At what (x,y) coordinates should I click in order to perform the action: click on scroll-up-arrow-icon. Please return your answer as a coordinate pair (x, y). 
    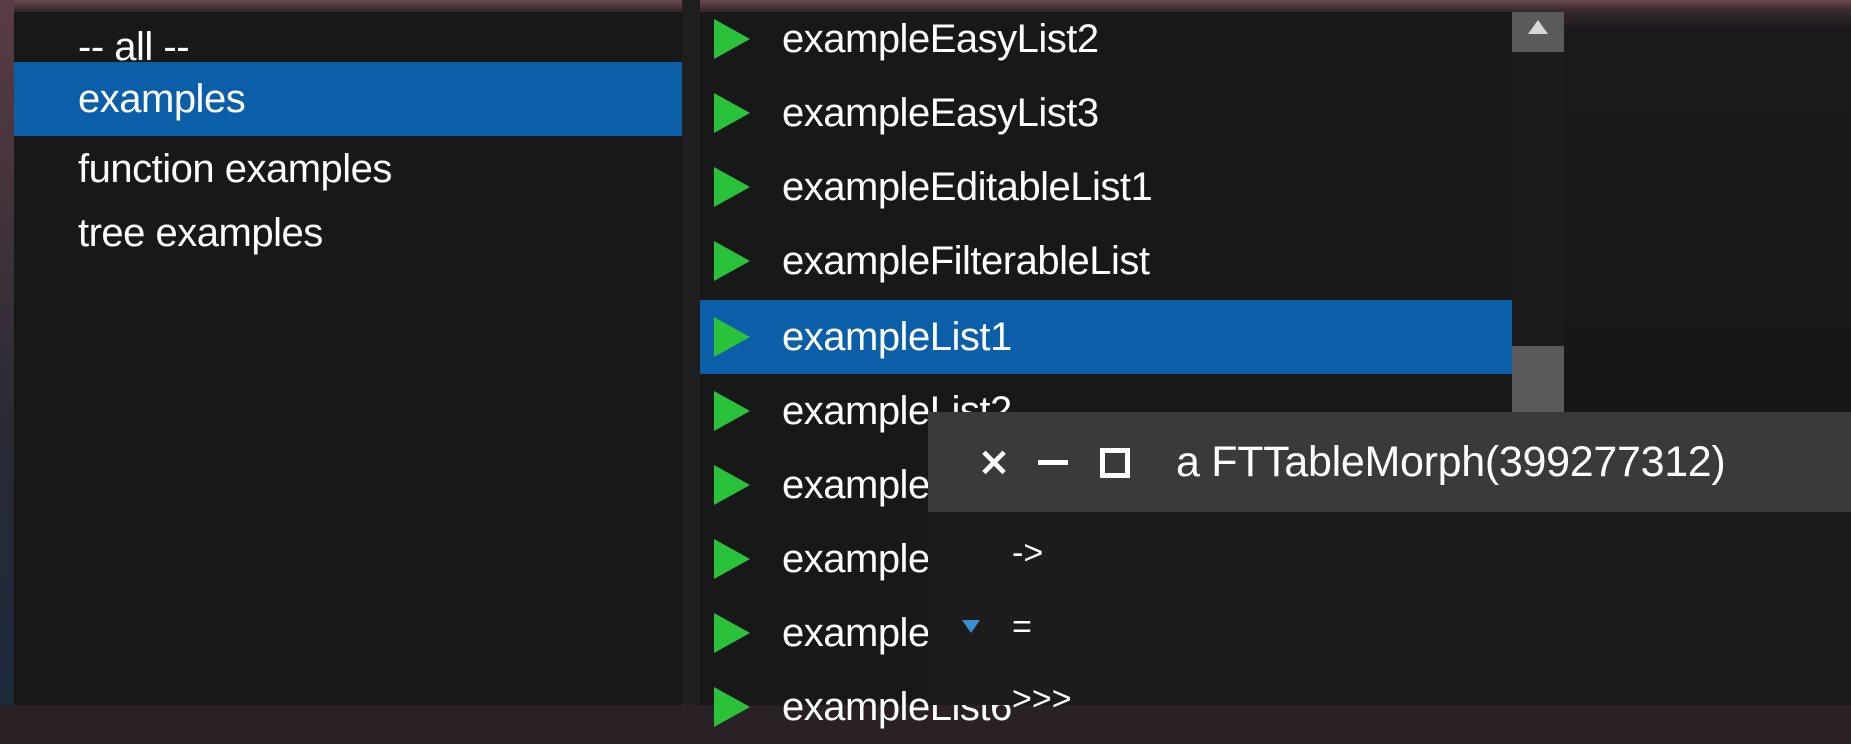
    Looking at the image, I should click on (1538, 32).